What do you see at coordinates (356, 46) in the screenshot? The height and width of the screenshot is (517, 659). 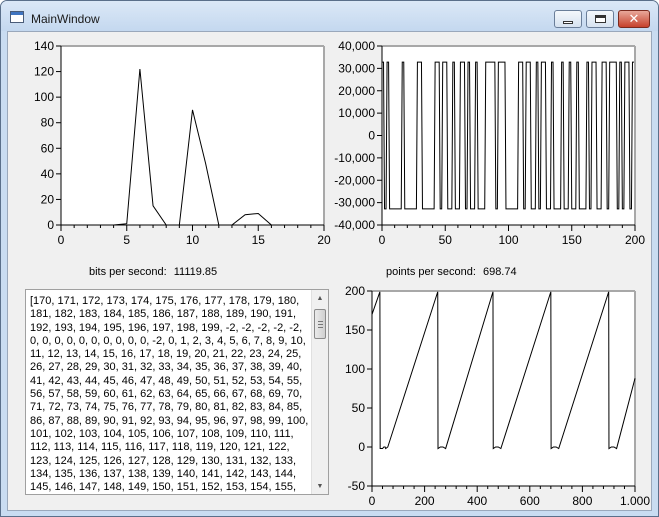 I see `y-tick-label: 40,000` at bounding box center [356, 46].